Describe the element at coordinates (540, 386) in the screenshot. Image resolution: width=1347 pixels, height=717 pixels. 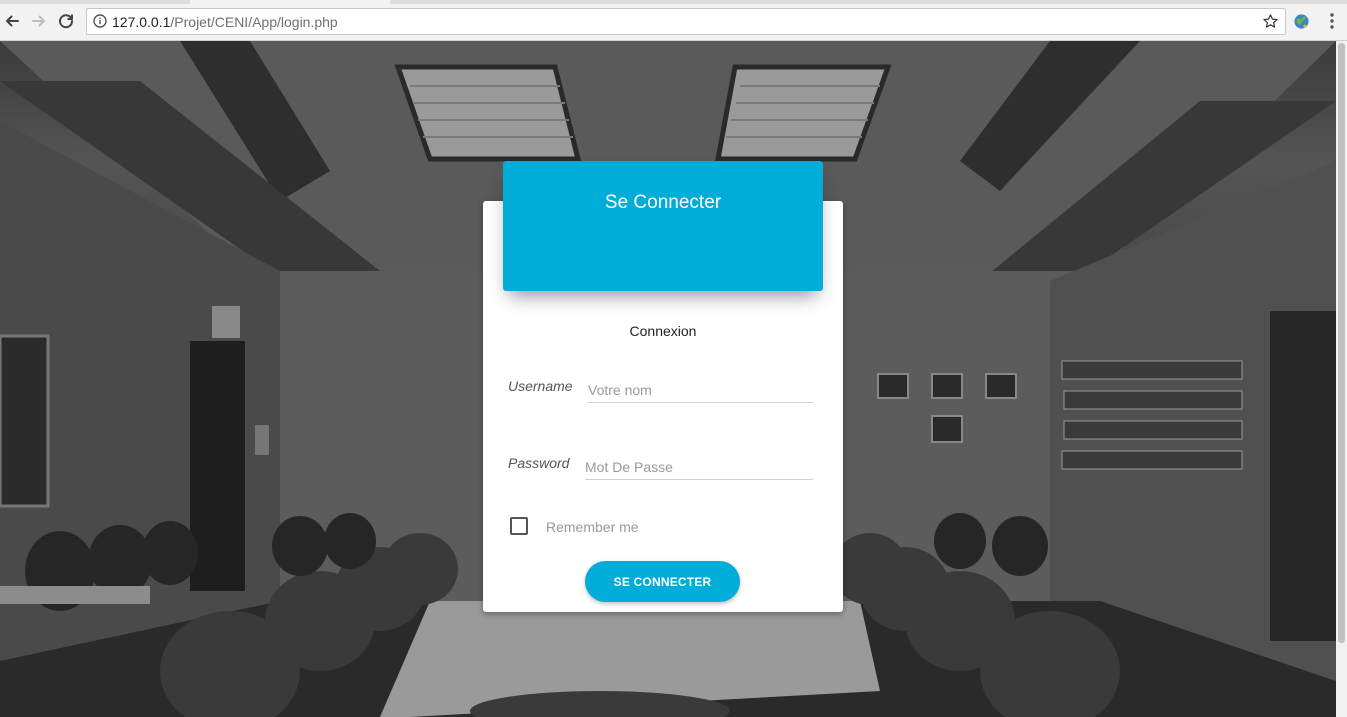
I see `username-label: Username` at that location.